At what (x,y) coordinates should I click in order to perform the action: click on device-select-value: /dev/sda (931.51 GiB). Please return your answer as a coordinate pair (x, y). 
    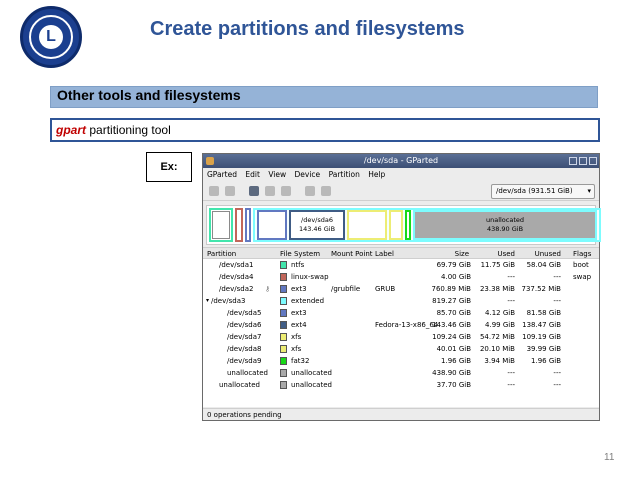
    Looking at the image, I should click on (534, 191).